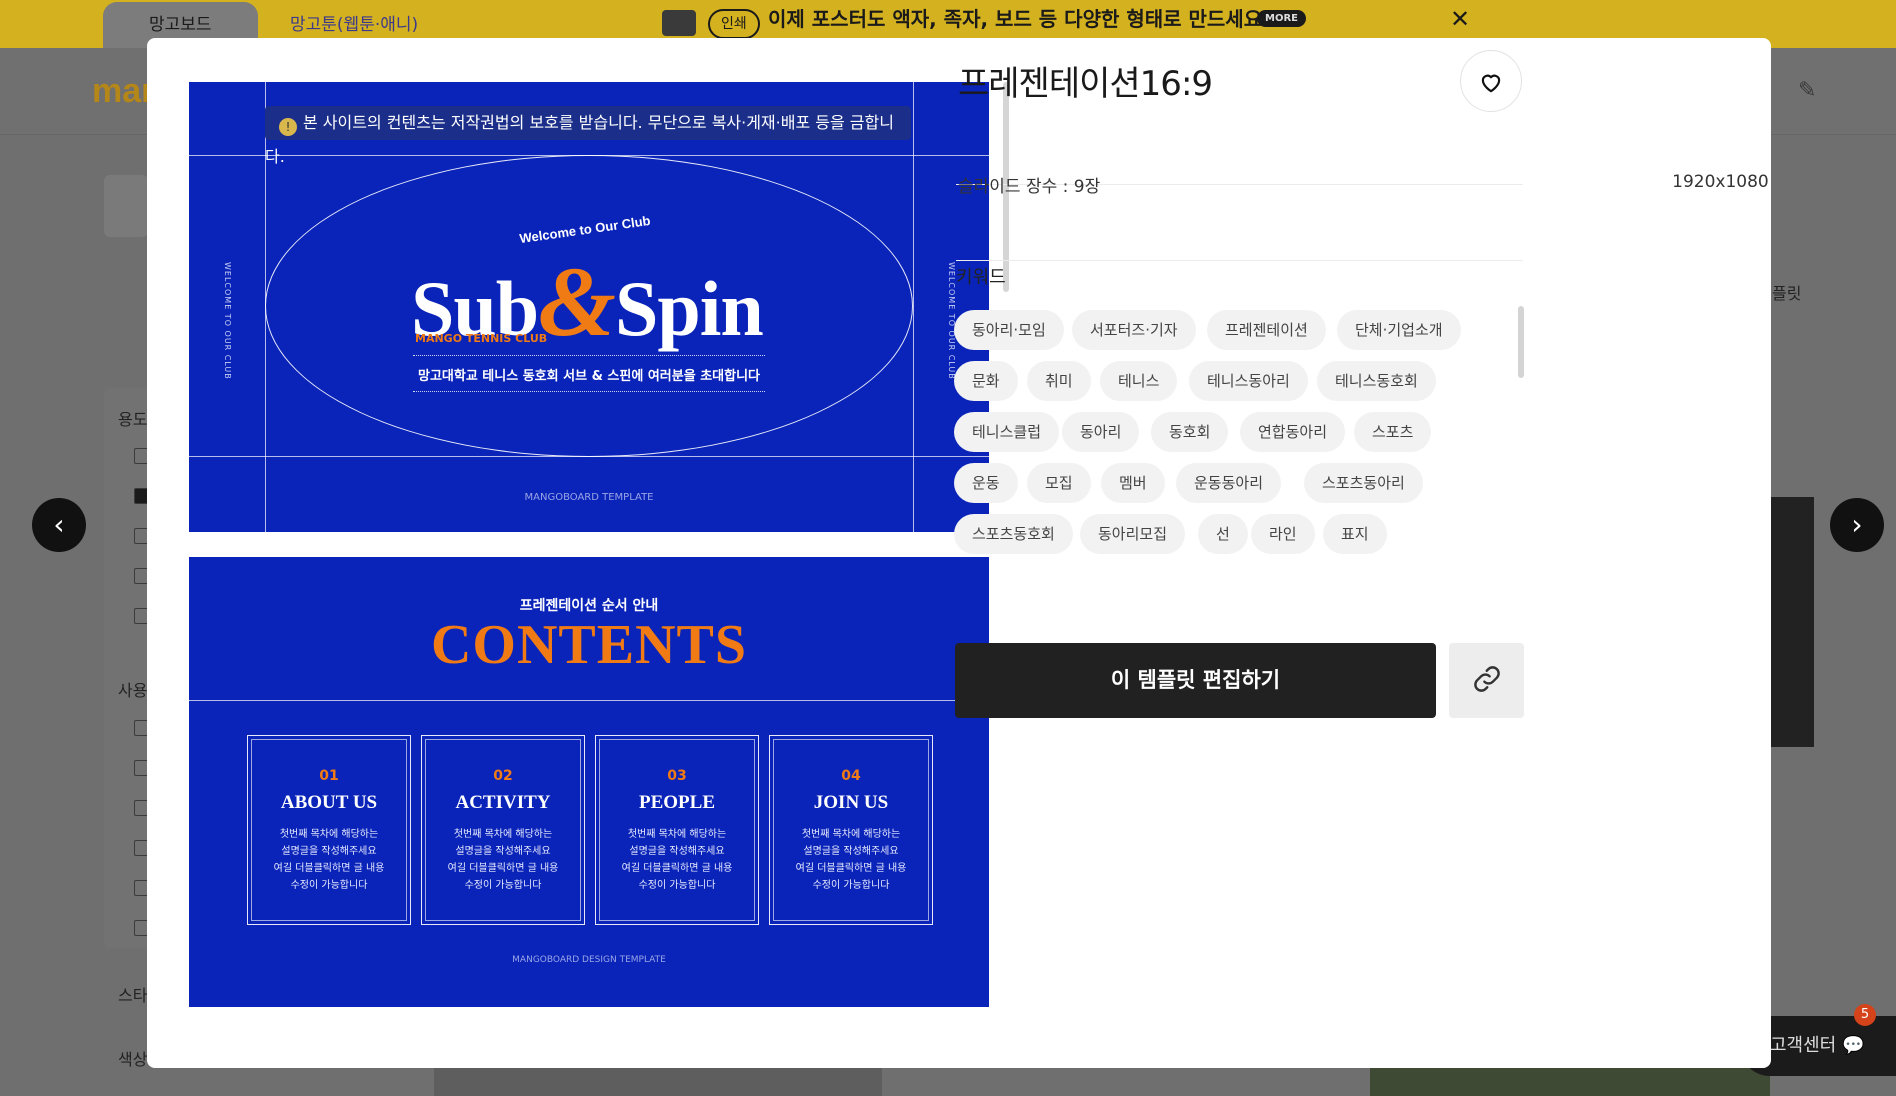 Image resolution: width=1896 pixels, height=1096 pixels. What do you see at coordinates (589, 960) in the screenshot?
I see `template-mark: MANGOBOARD DESIGN TEMPLATE` at bounding box center [589, 960].